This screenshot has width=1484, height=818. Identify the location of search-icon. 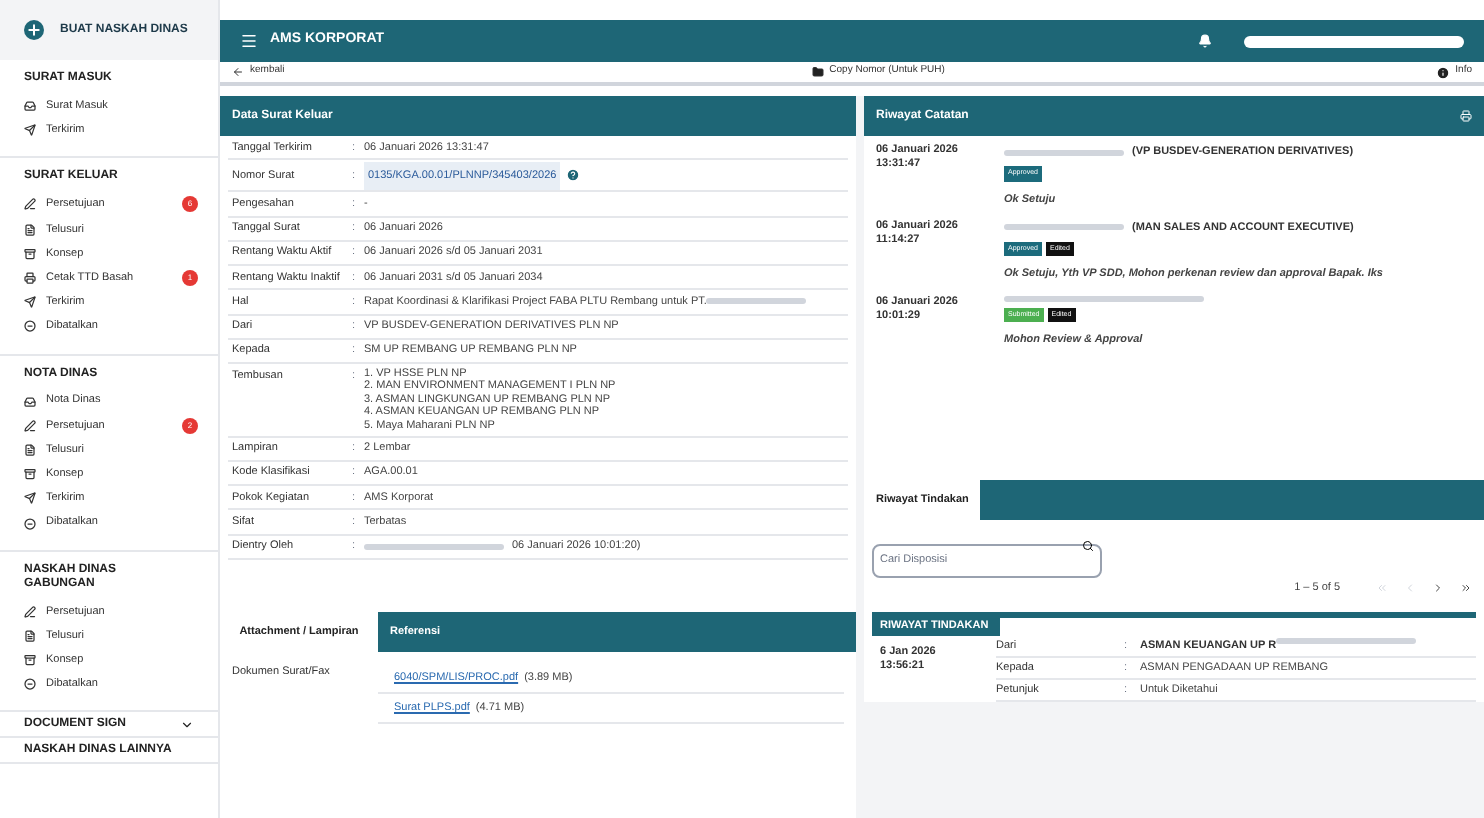
(1088, 546).